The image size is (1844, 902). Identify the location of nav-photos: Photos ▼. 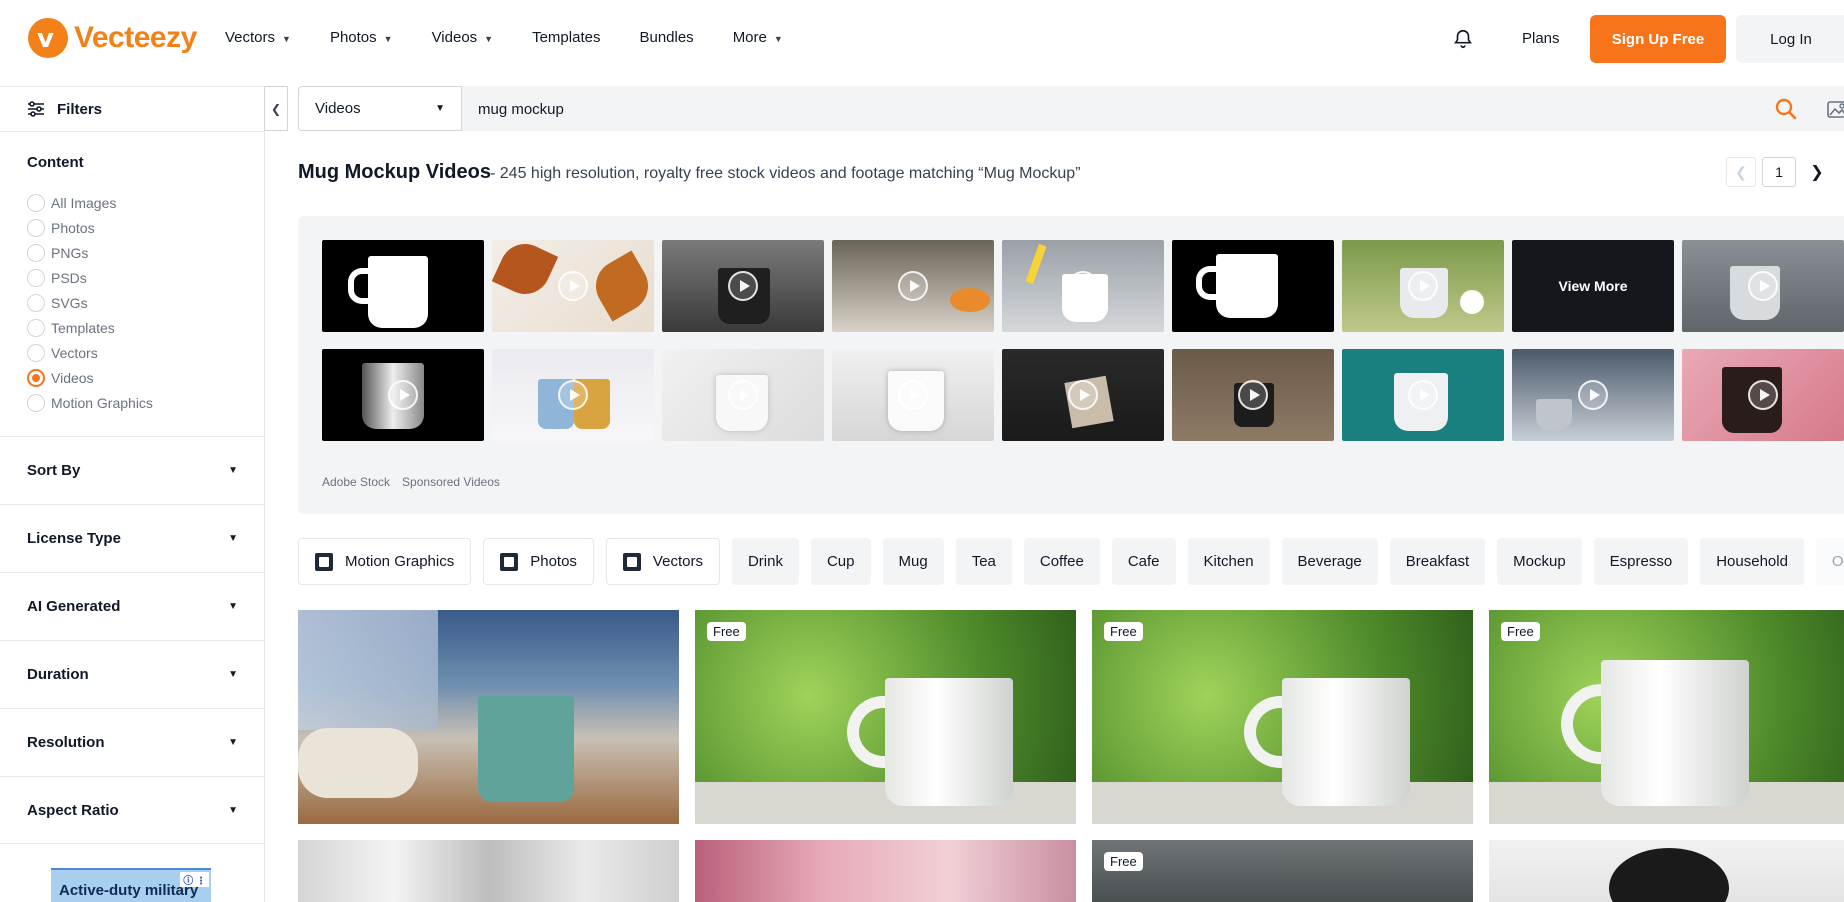
(361, 37).